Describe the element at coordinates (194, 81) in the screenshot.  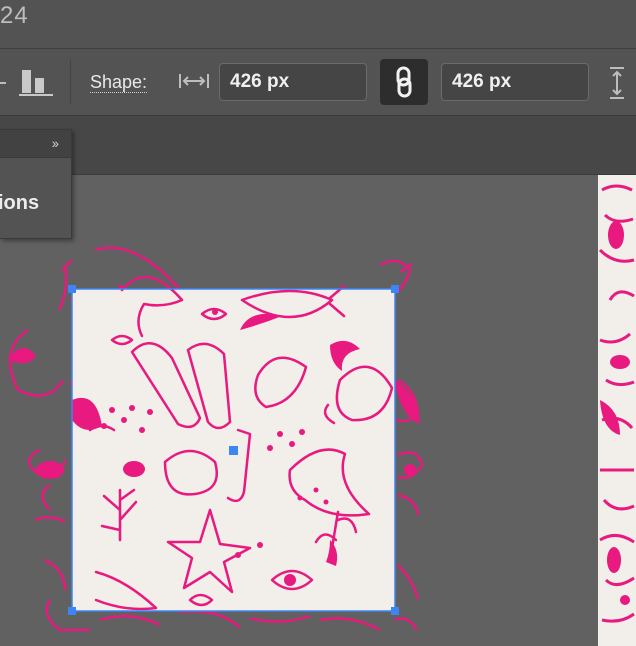
I see `width-arrows-icon` at that location.